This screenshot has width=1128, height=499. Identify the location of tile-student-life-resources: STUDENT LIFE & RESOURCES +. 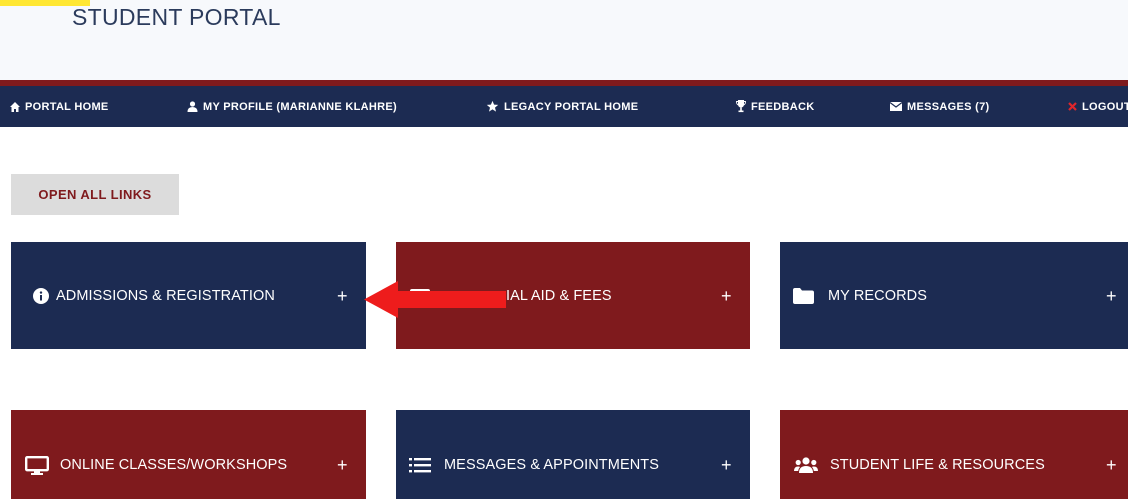
(954, 454).